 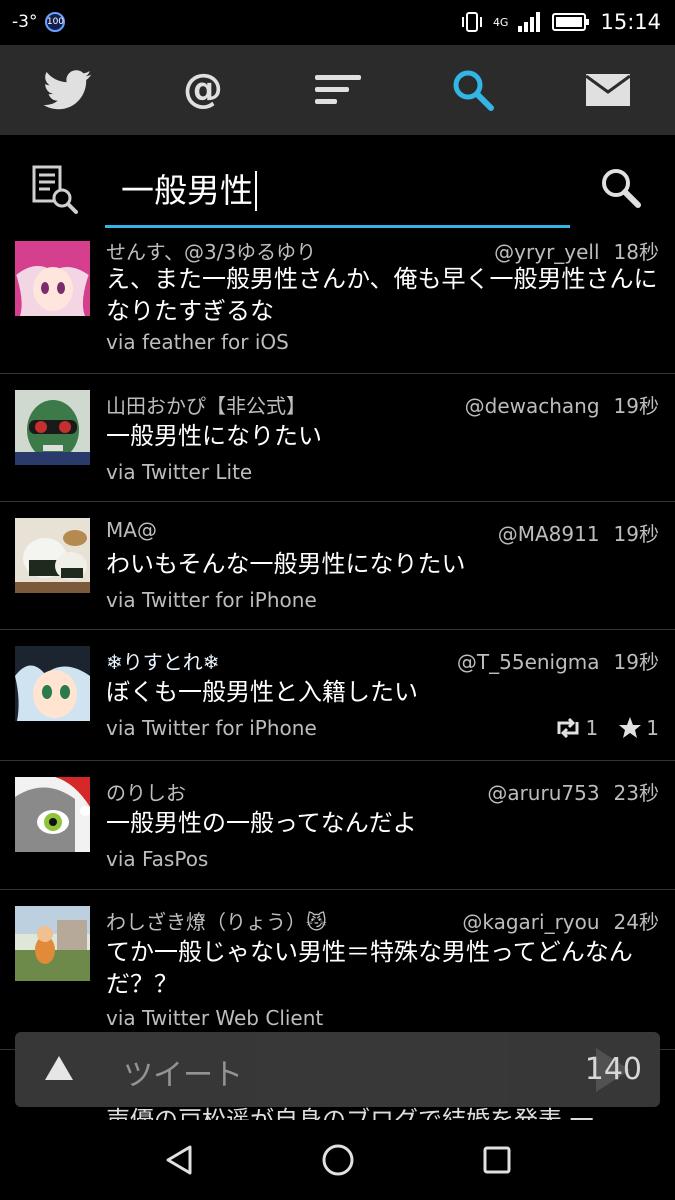 I want to click on favorite-count: 1, so click(x=638, y=728).